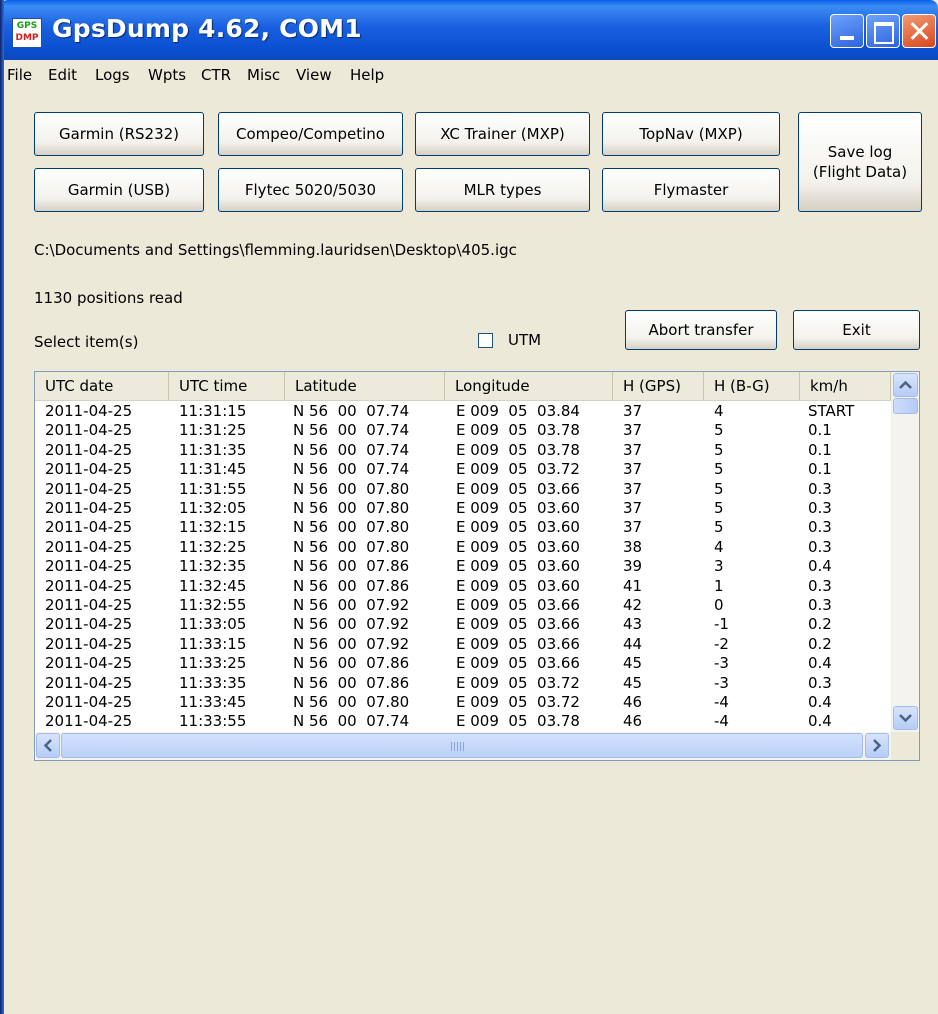 This screenshot has height=1014, width=938. I want to click on column-header-utc-time: UTC time, so click(227, 386).